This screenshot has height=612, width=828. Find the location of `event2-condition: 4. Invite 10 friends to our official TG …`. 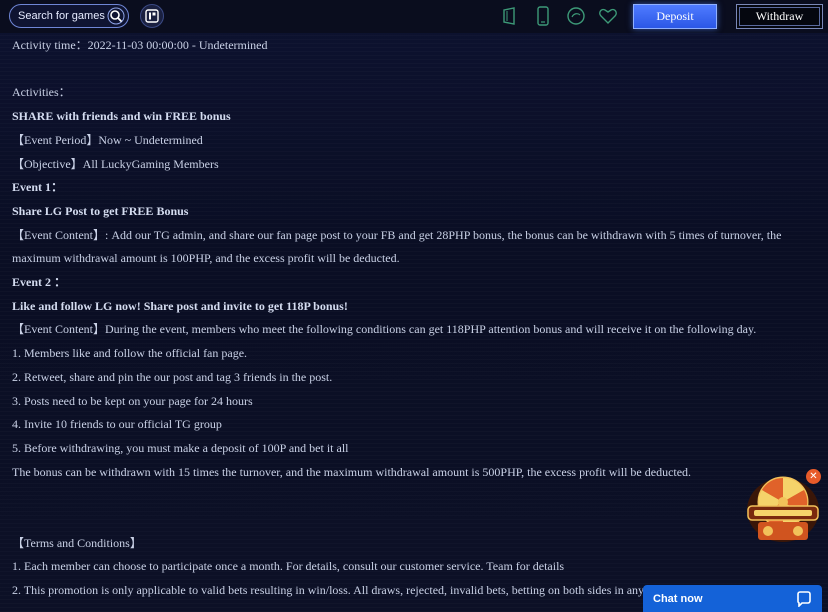

event2-condition: 4. Invite 10 friends to our official TG … is located at coordinates (117, 424).